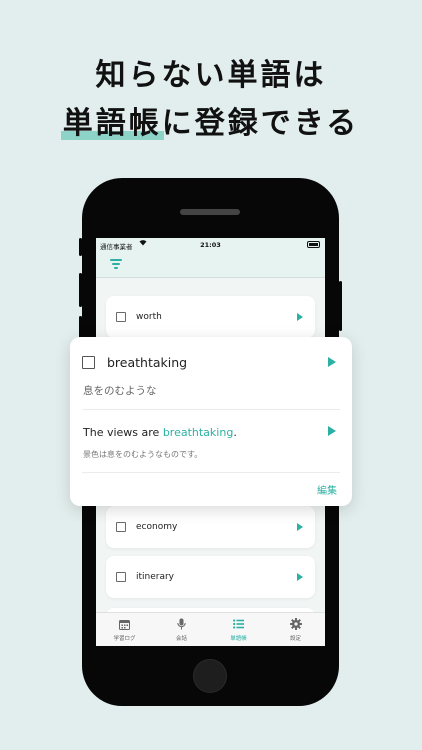  I want to click on word-meaning: 息をのむような, so click(120, 391).